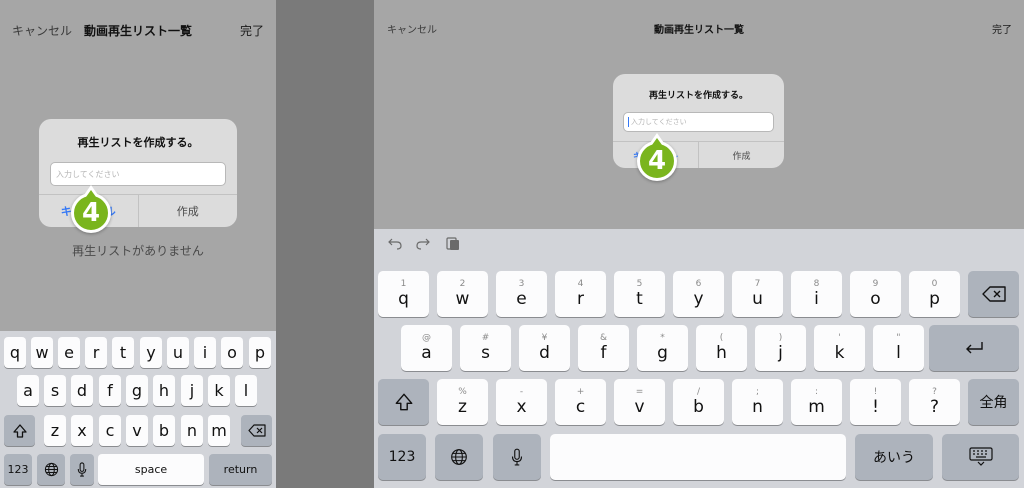 This screenshot has width=1024, height=488. Describe the element at coordinates (426, 348) in the screenshot. I see `key-a: @ a` at that location.